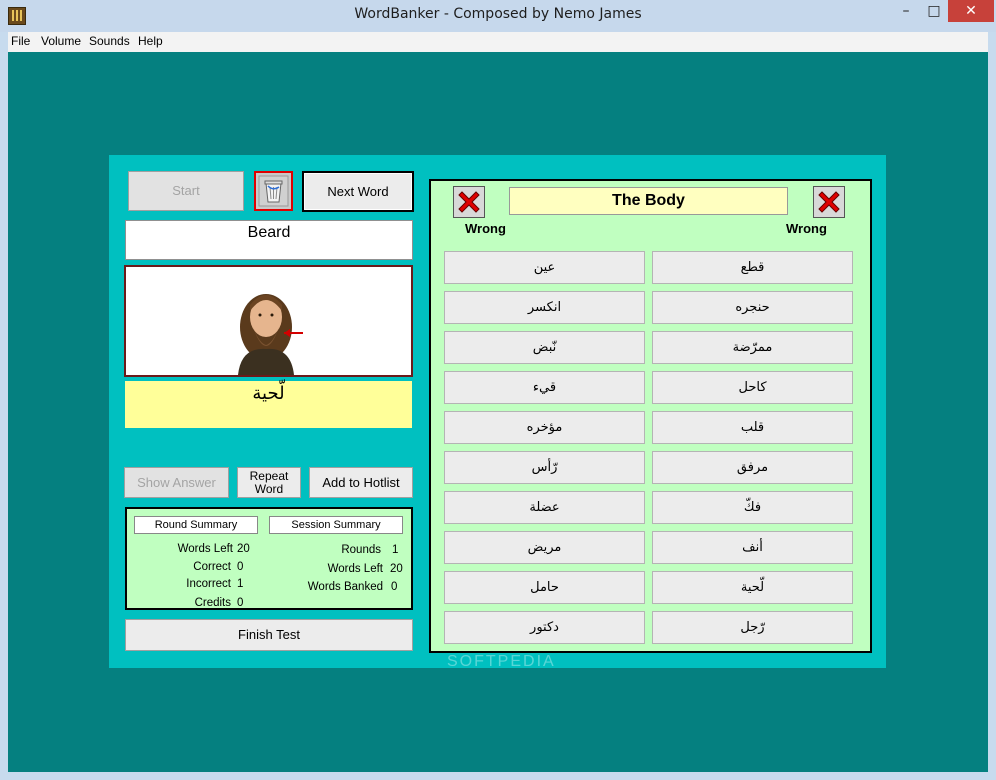 Image resolution: width=996 pixels, height=780 pixels. I want to click on answer-right-5: قلب, so click(752, 427).